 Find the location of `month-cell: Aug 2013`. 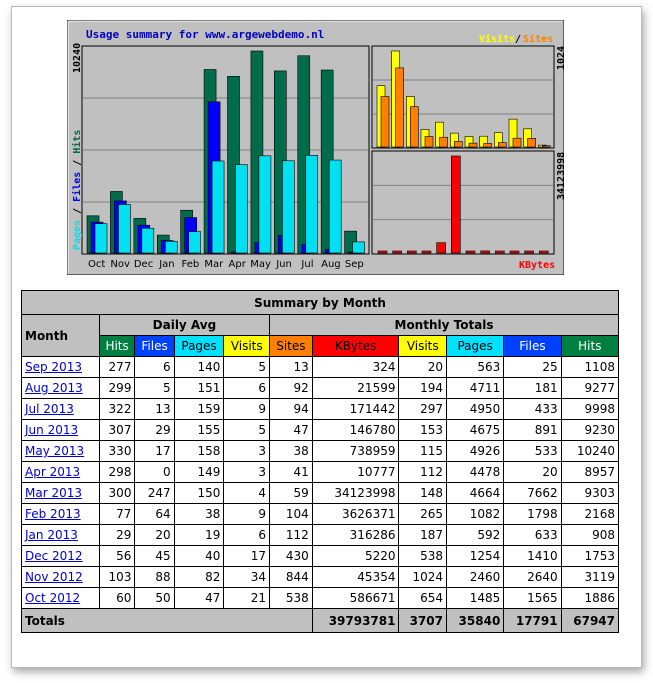

month-cell: Aug 2013 is located at coordinates (60, 388).